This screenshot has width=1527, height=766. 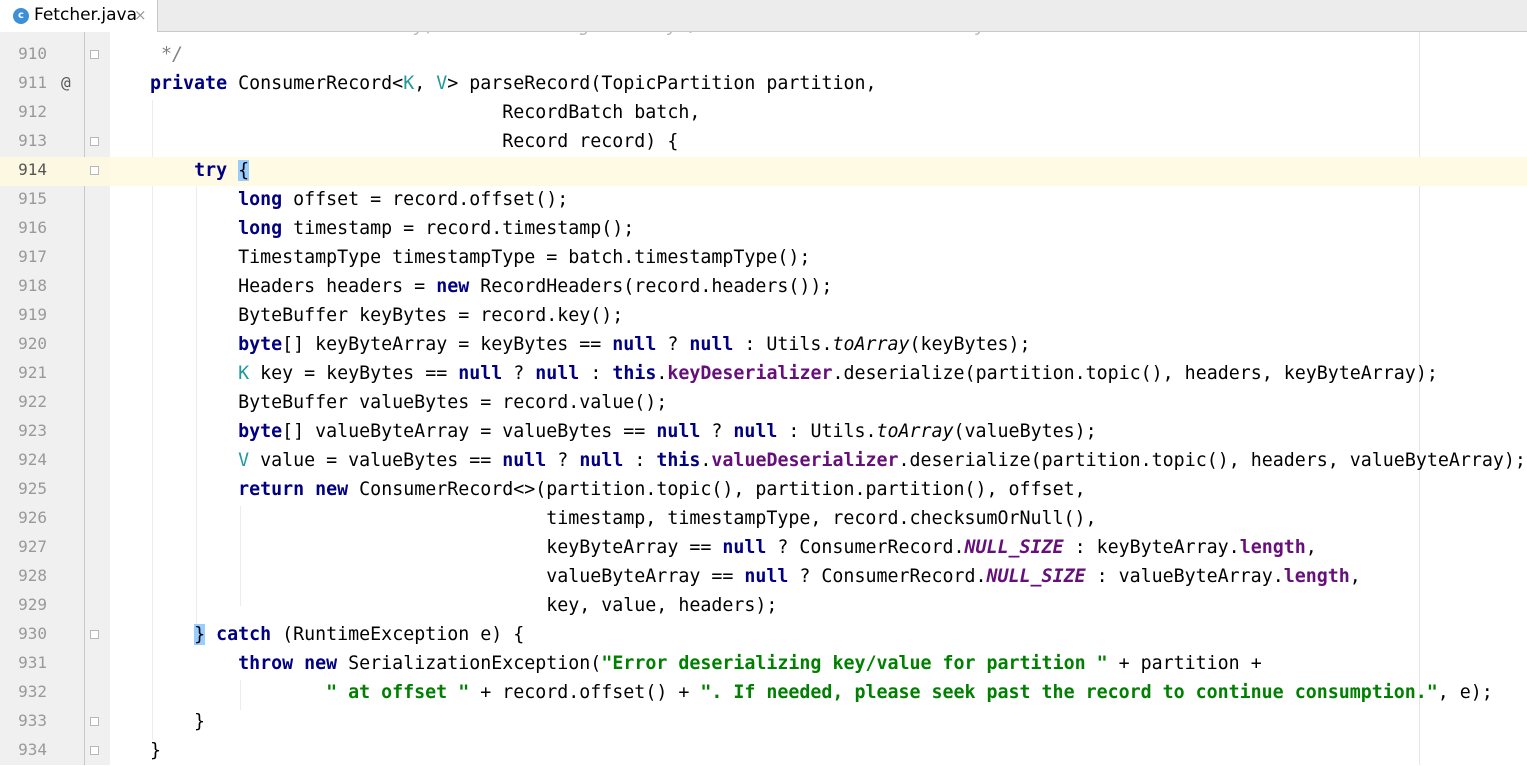 I want to click on code-line: 912 RecordBatch batch,, so click(x=763, y=113).